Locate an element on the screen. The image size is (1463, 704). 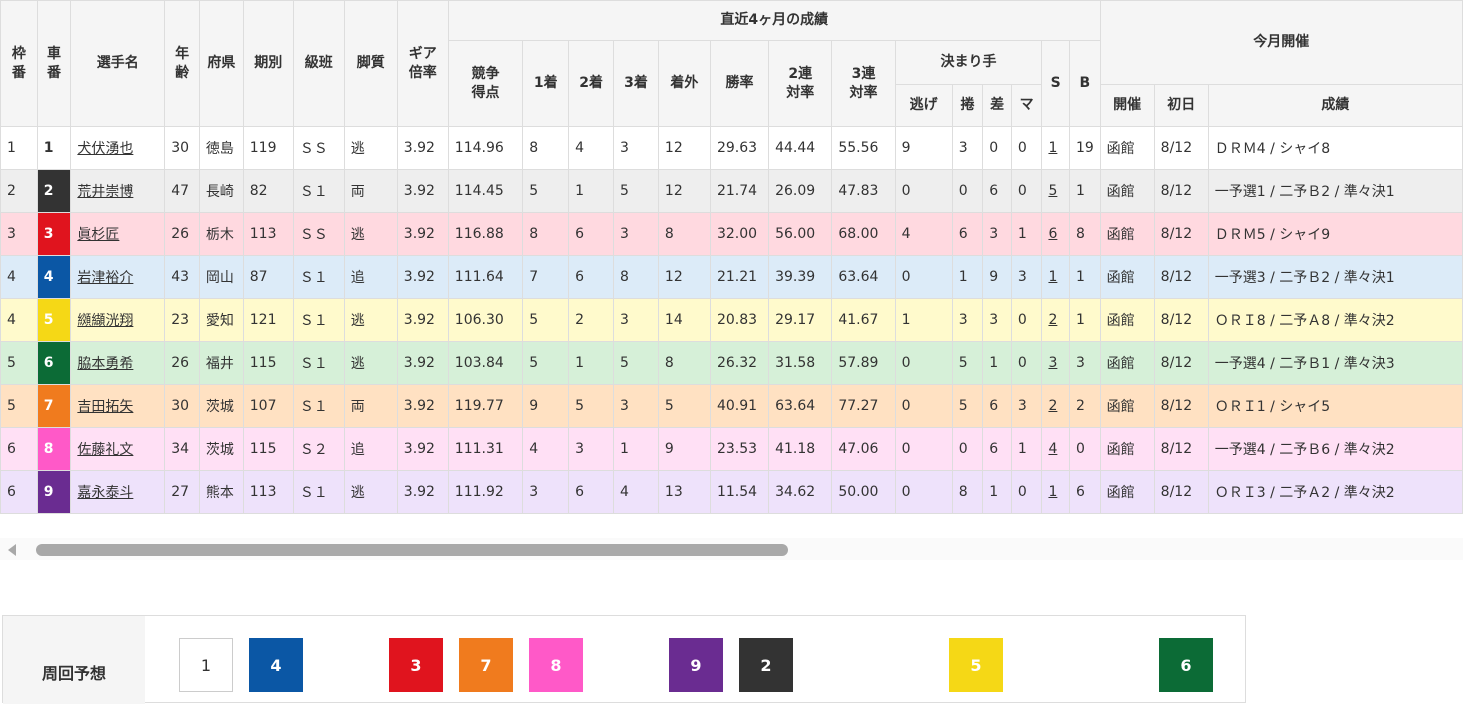
lap-prediction-label: 周回予想 is located at coordinates (74, 660).